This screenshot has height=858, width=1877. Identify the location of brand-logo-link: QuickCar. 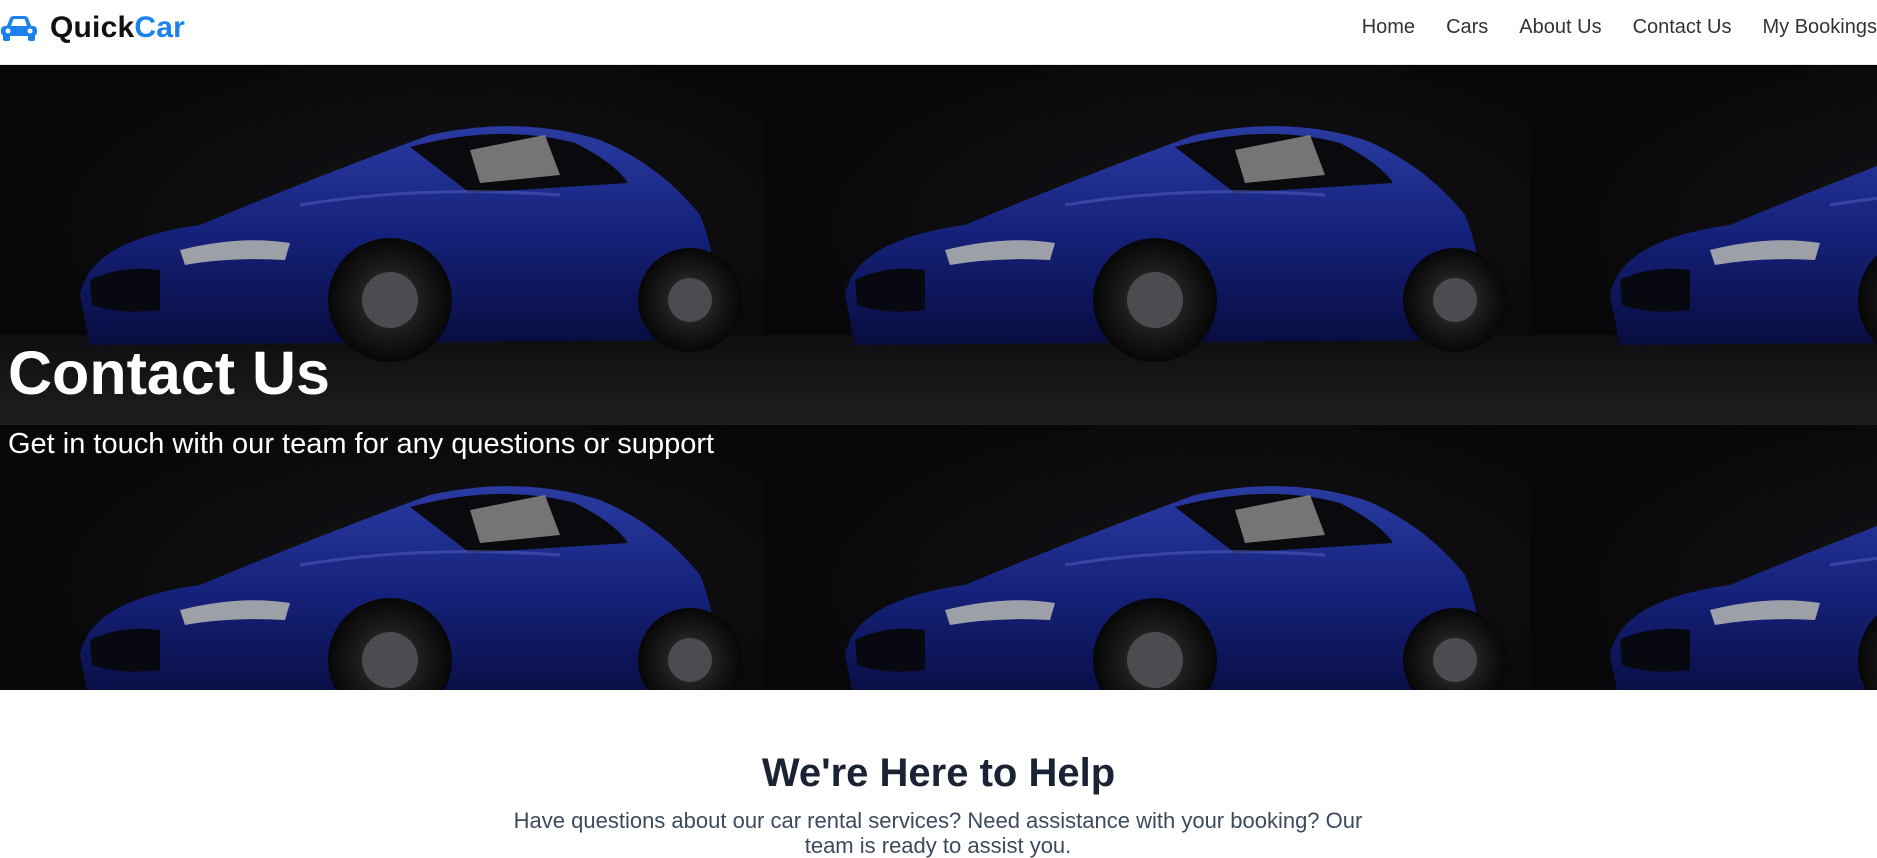
(92, 28).